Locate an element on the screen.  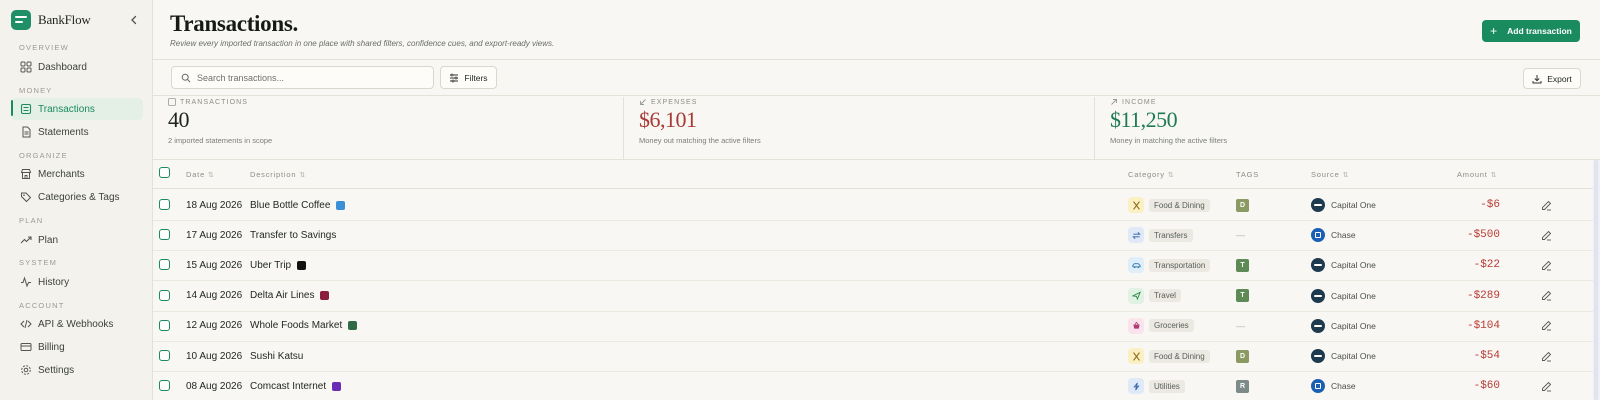
sidebar-item-transactions: Transactions is located at coordinates (77, 109).